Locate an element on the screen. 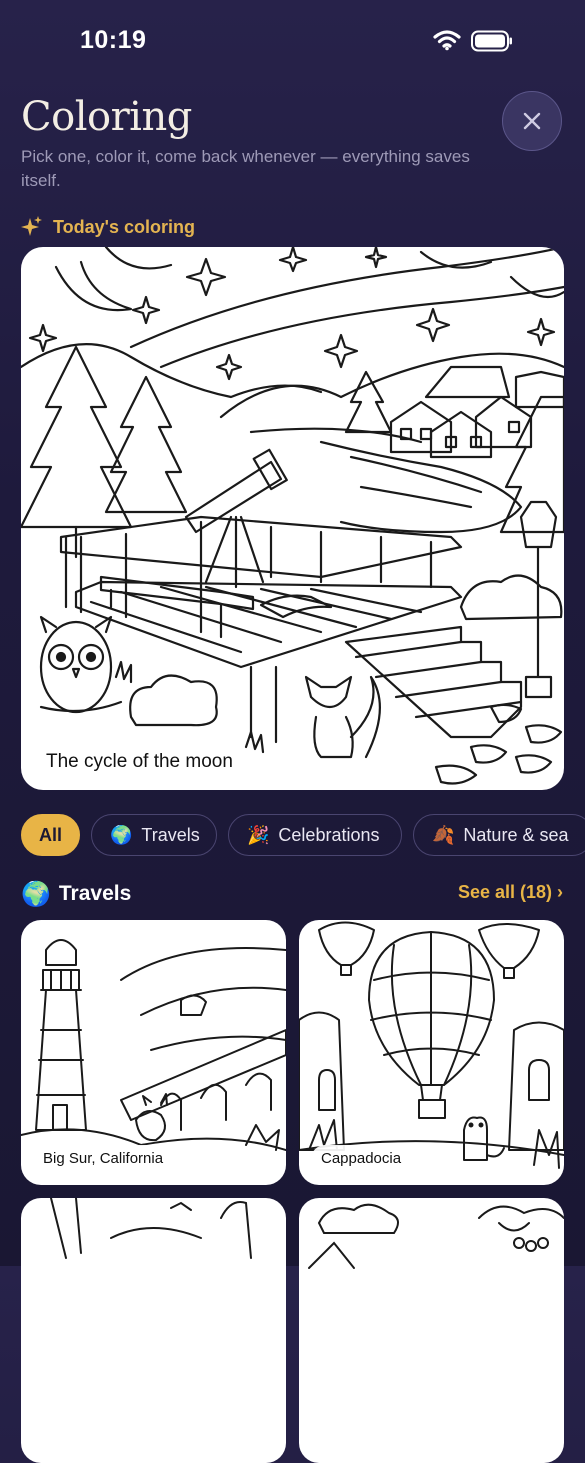 This screenshot has width=585, height=1463. status-bar: 10:19 is located at coordinates (292, 40).